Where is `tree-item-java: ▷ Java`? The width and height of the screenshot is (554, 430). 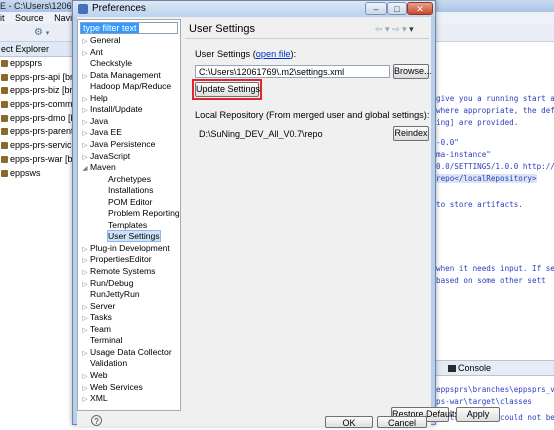
tree-item-java: ▷ Java is located at coordinates (94, 122).